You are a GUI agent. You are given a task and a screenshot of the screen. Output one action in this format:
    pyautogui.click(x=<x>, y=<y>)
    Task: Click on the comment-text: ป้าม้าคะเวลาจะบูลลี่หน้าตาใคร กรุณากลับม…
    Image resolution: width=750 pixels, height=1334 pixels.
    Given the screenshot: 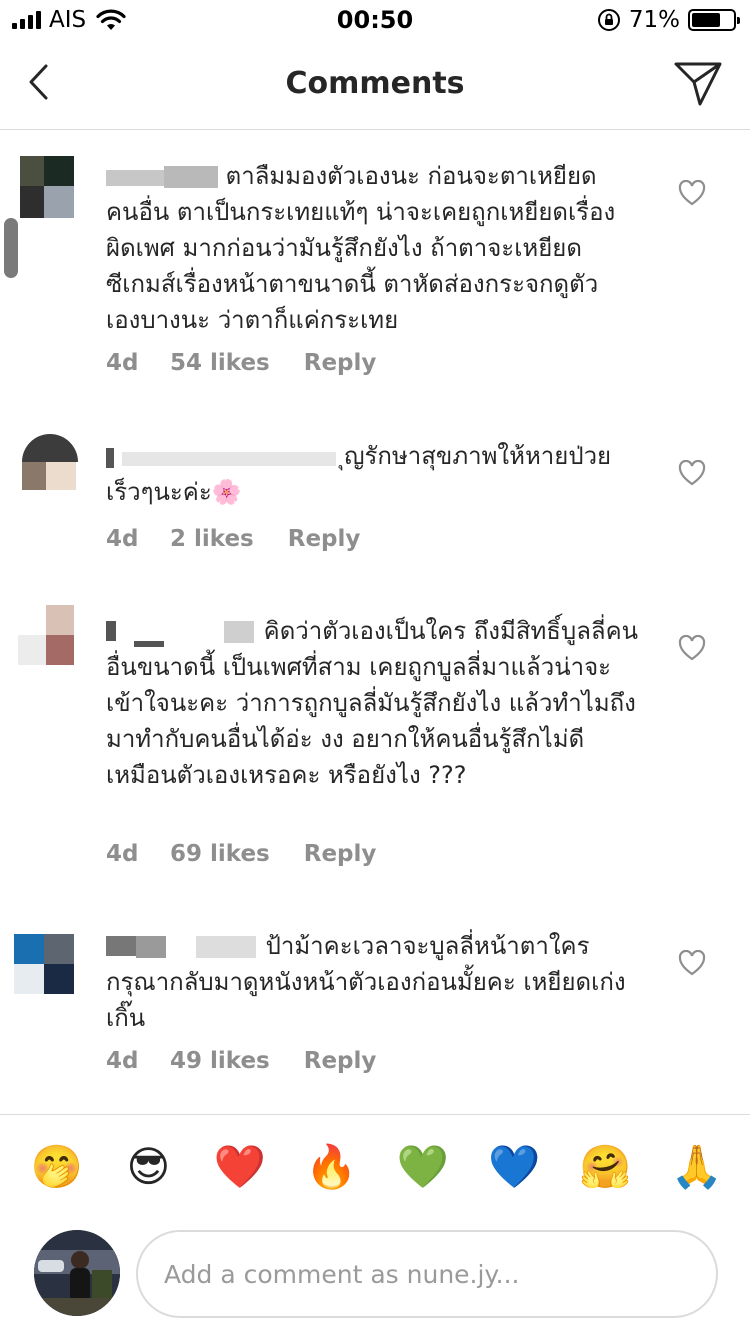 What is the action you would take?
    pyautogui.click(x=366, y=982)
    